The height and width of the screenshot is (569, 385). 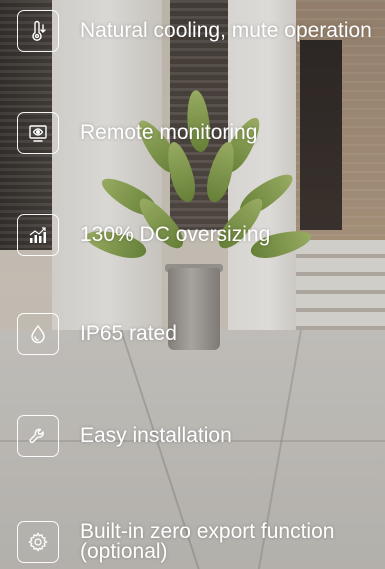 I want to click on feature-remote-monitoring: Remote monitoring, so click(x=197, y=133).